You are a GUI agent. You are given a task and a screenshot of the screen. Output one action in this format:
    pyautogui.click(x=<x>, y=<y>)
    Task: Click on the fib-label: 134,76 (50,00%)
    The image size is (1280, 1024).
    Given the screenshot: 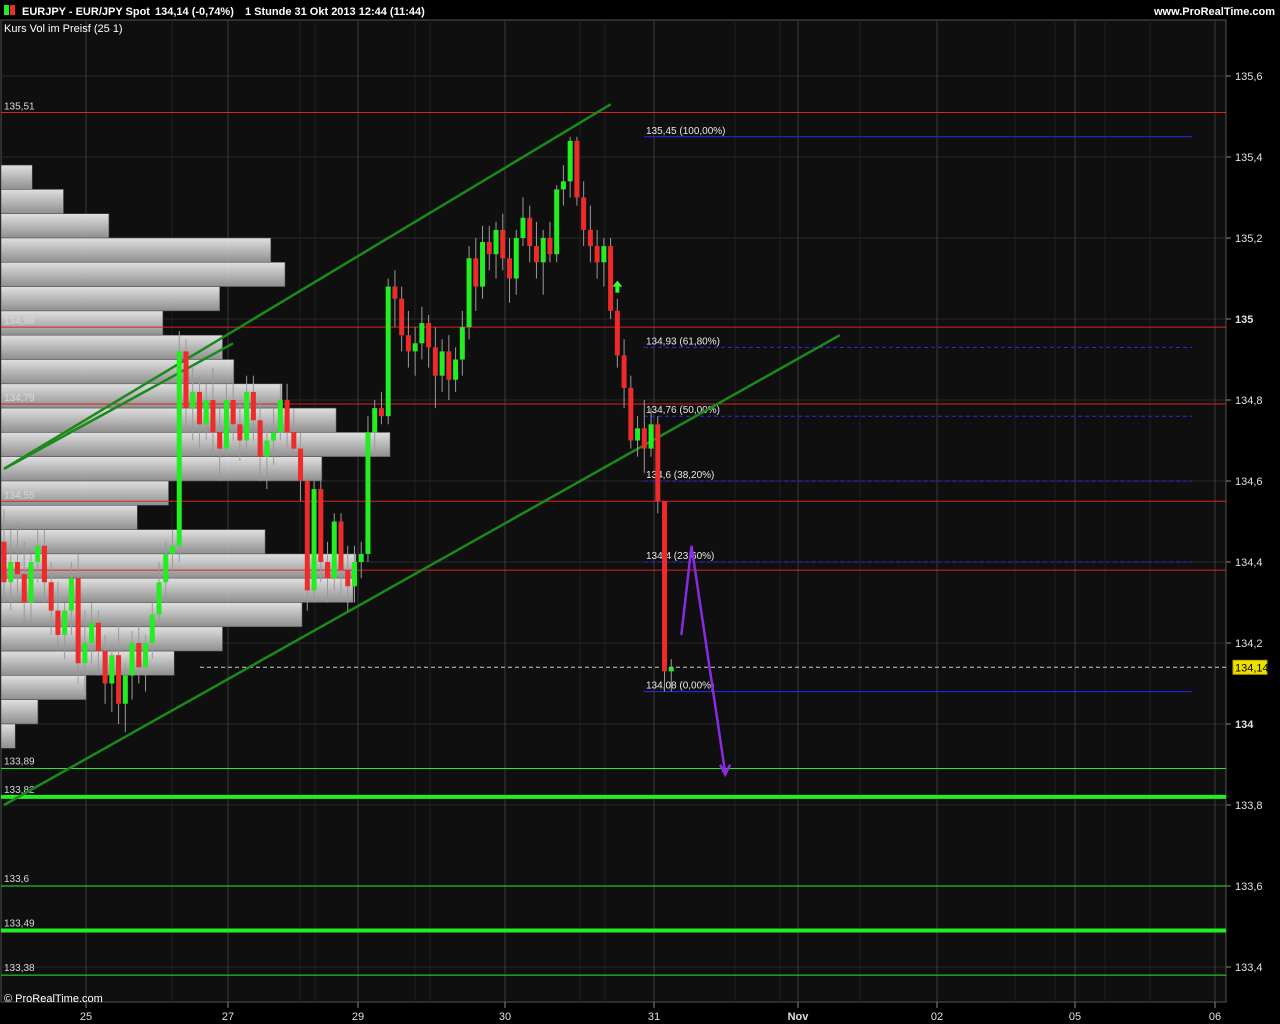 What is the action you would take?
    pyautogui.click(x=683, y=410)
    